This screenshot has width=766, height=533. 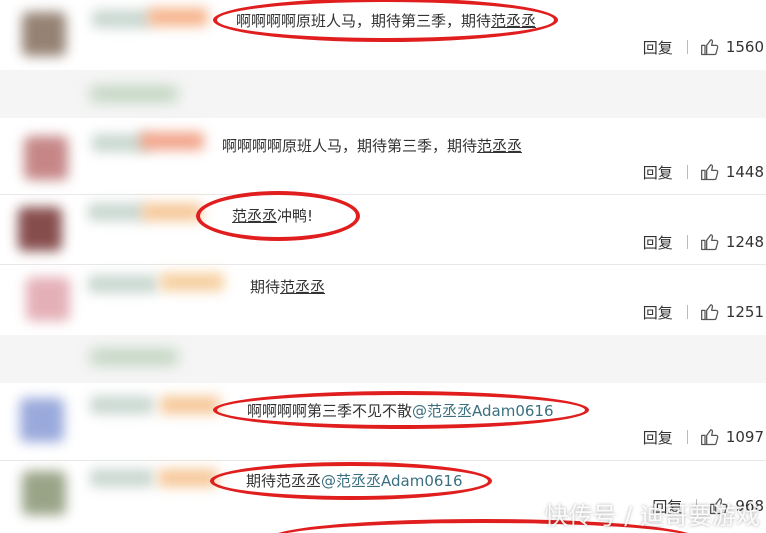 I want to click on like-button: 1560, so click(x=732, y=47).